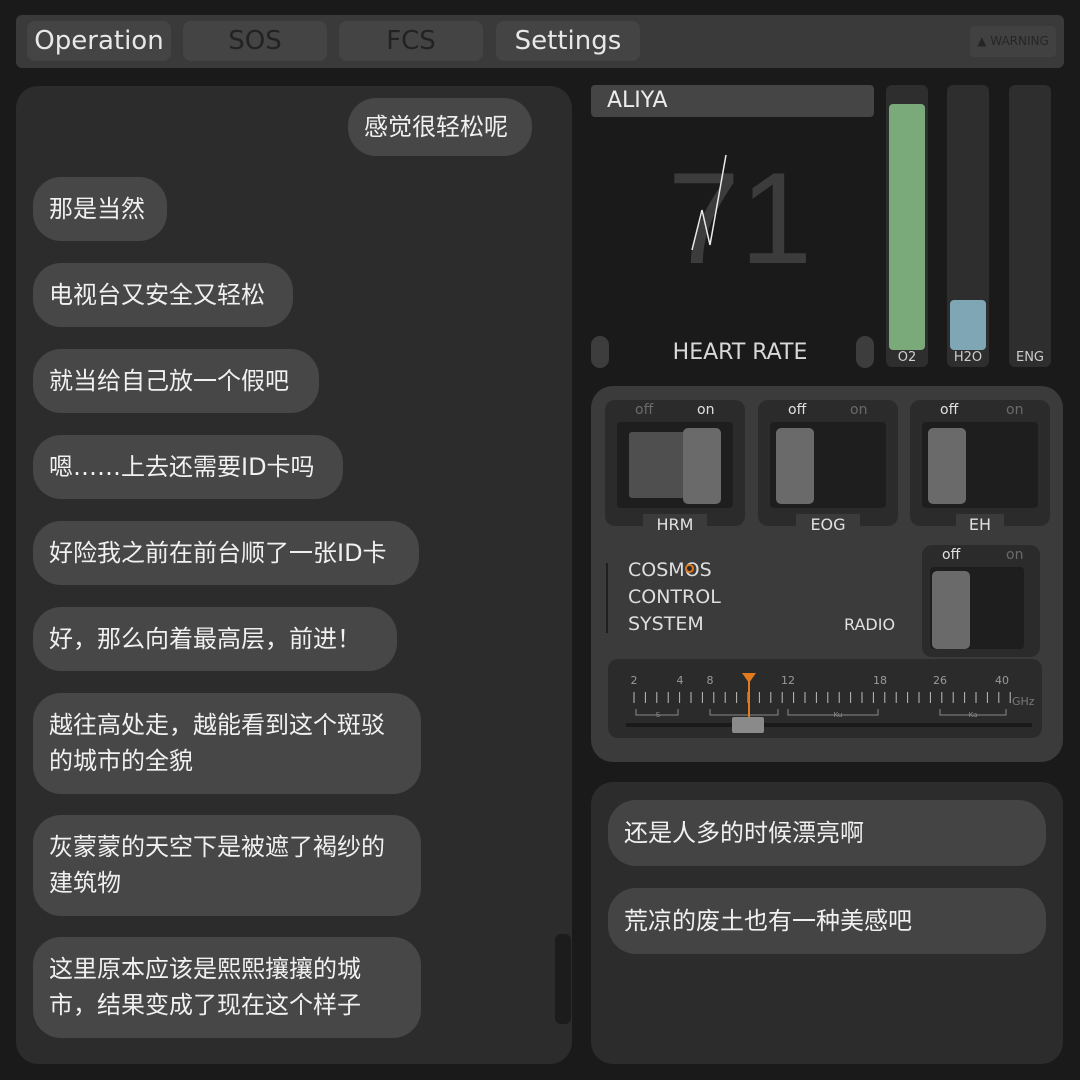  What do you see at coordinates (1030, 226) in the screenshot?
I see `eng-meter: ENG` at bounding box center [1030, 226].